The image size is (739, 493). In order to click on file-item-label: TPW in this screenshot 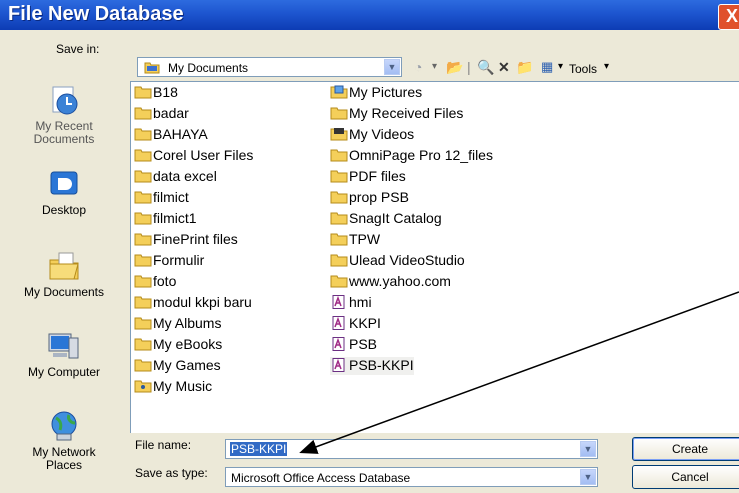, I will do `click(365, 239)`.